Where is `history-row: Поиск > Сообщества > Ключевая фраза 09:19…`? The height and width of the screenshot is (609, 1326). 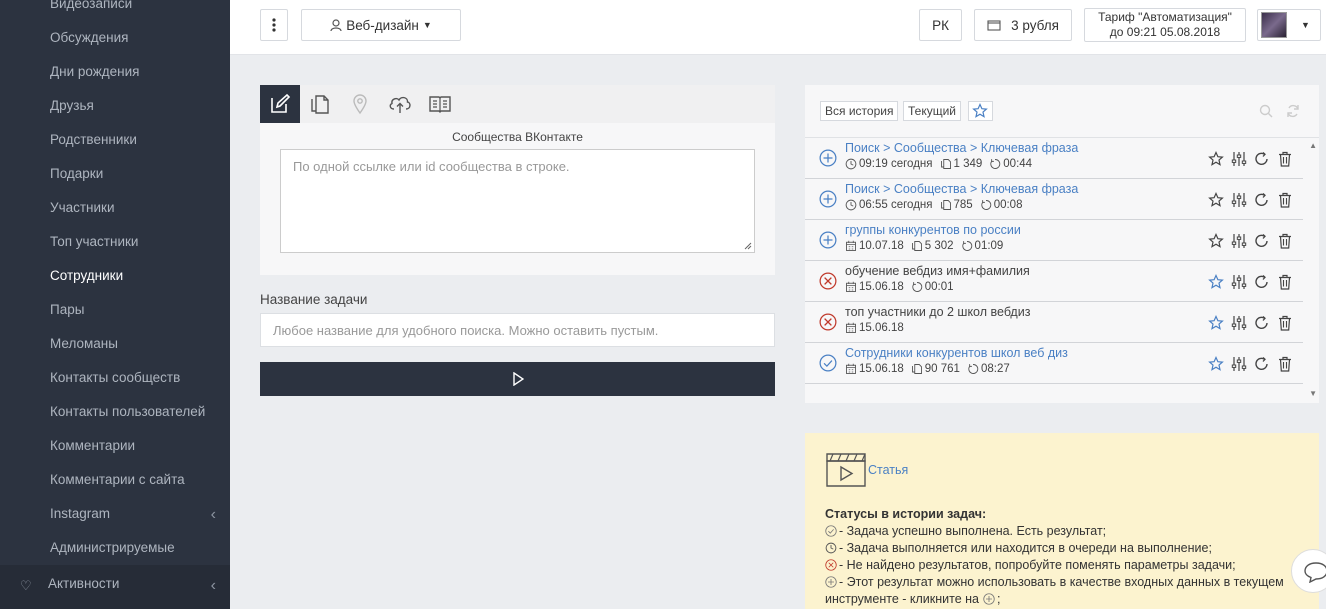
history-row: Поиск > Сообщества > Ключевая фраза 09:19… is located at coordinates (1054, 158).